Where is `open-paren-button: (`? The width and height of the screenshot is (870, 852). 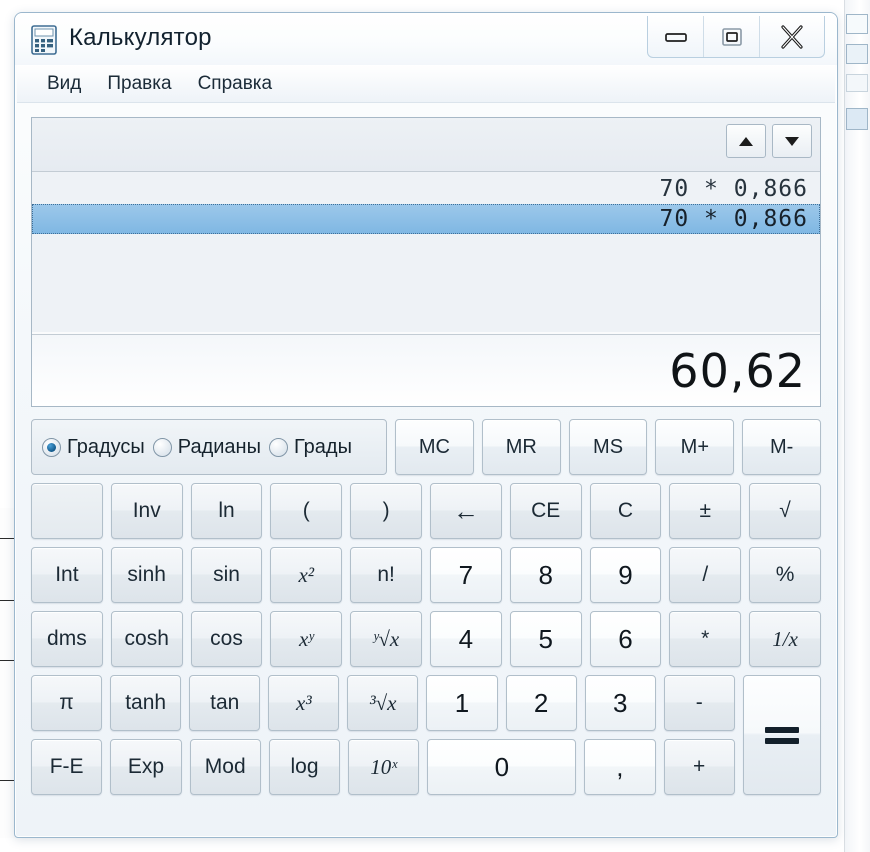 open-paren-button: ( is located at coordinates (306, 511).